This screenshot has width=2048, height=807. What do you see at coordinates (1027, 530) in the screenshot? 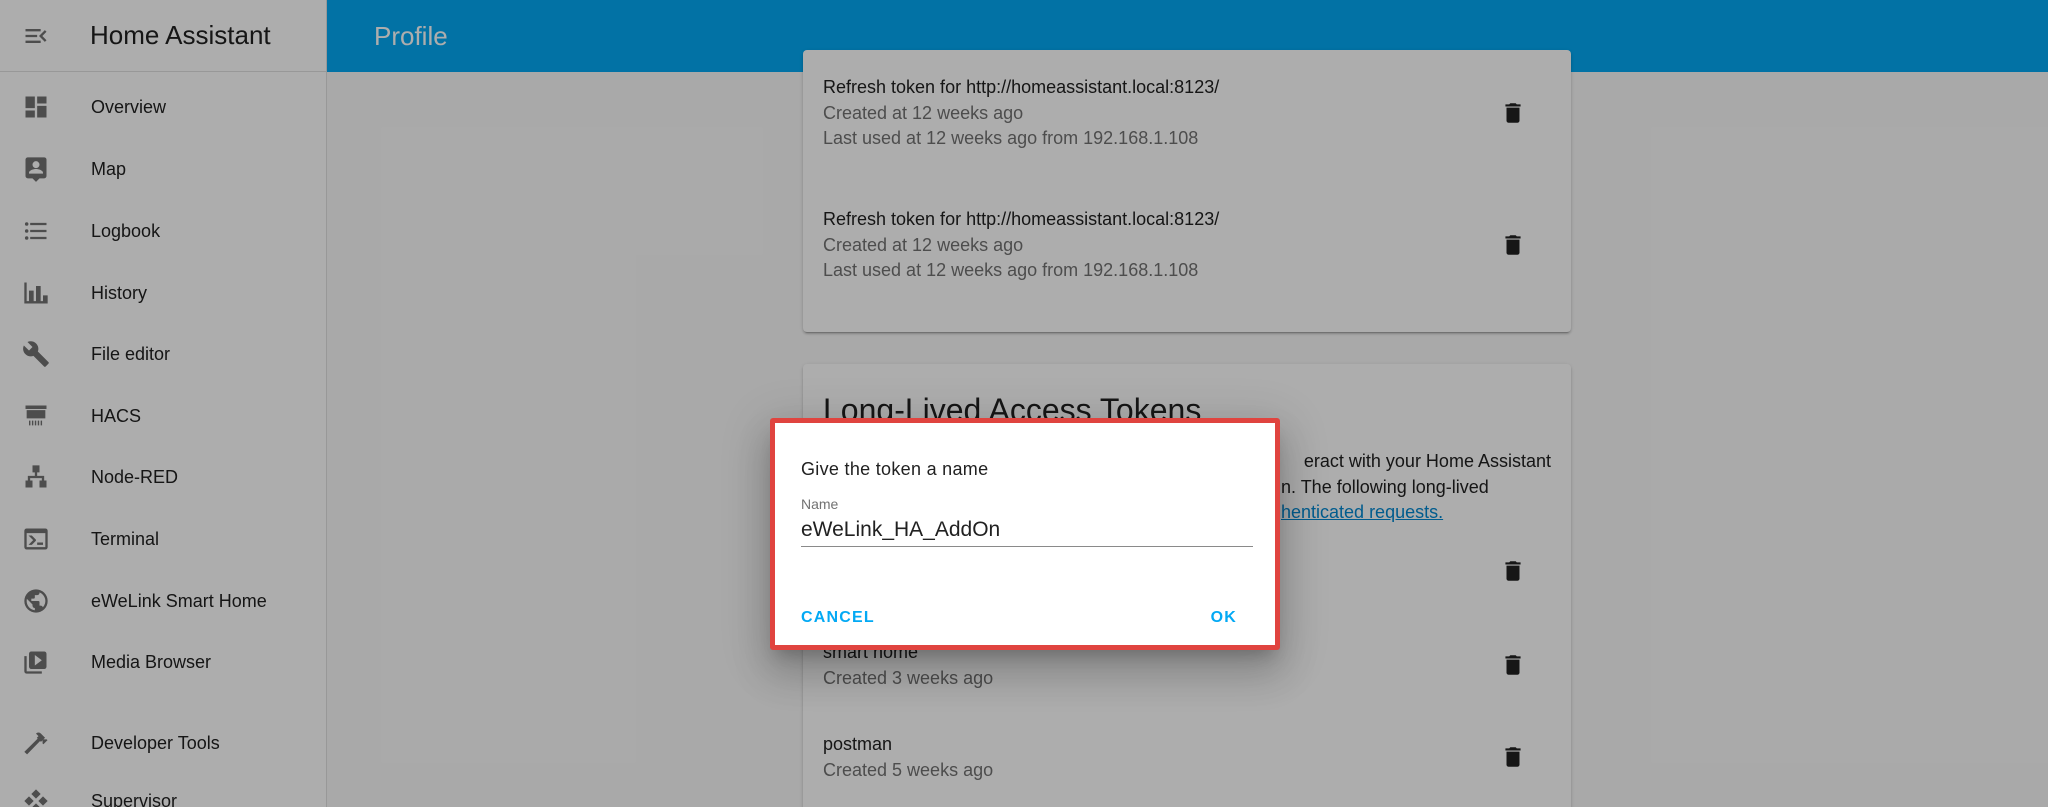
I see `token-name-input` at bounding box center [1027, 530].